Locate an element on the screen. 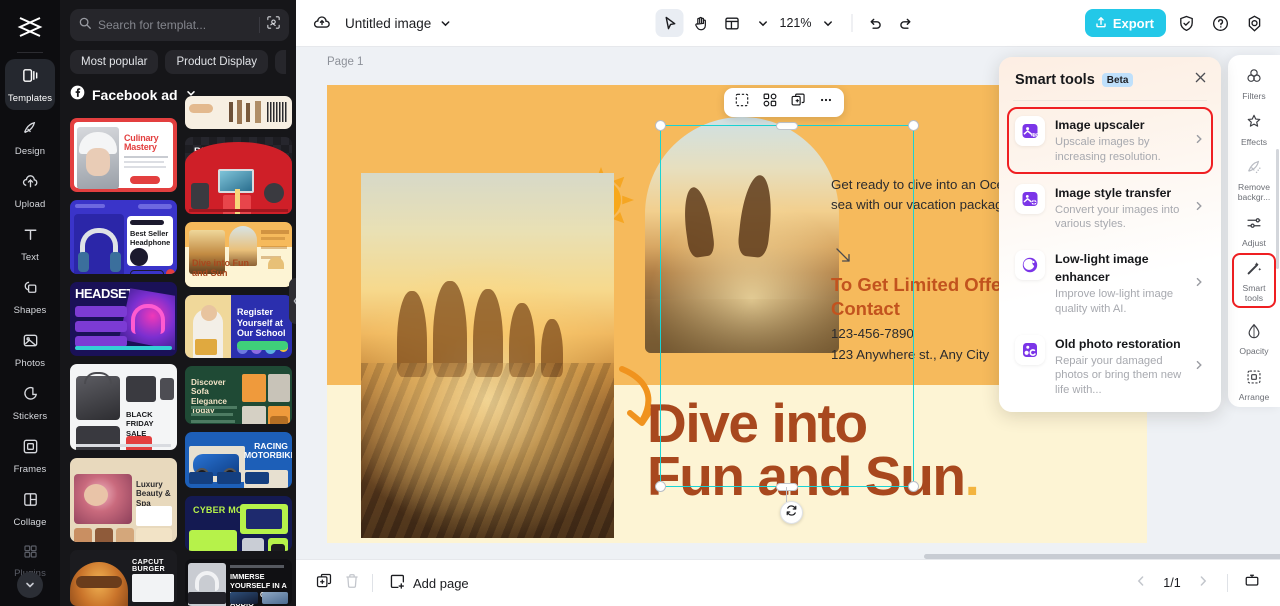 The width and height of the screenshot is (1280, 606). hand-tool-button is located at coordinates (701, 23).